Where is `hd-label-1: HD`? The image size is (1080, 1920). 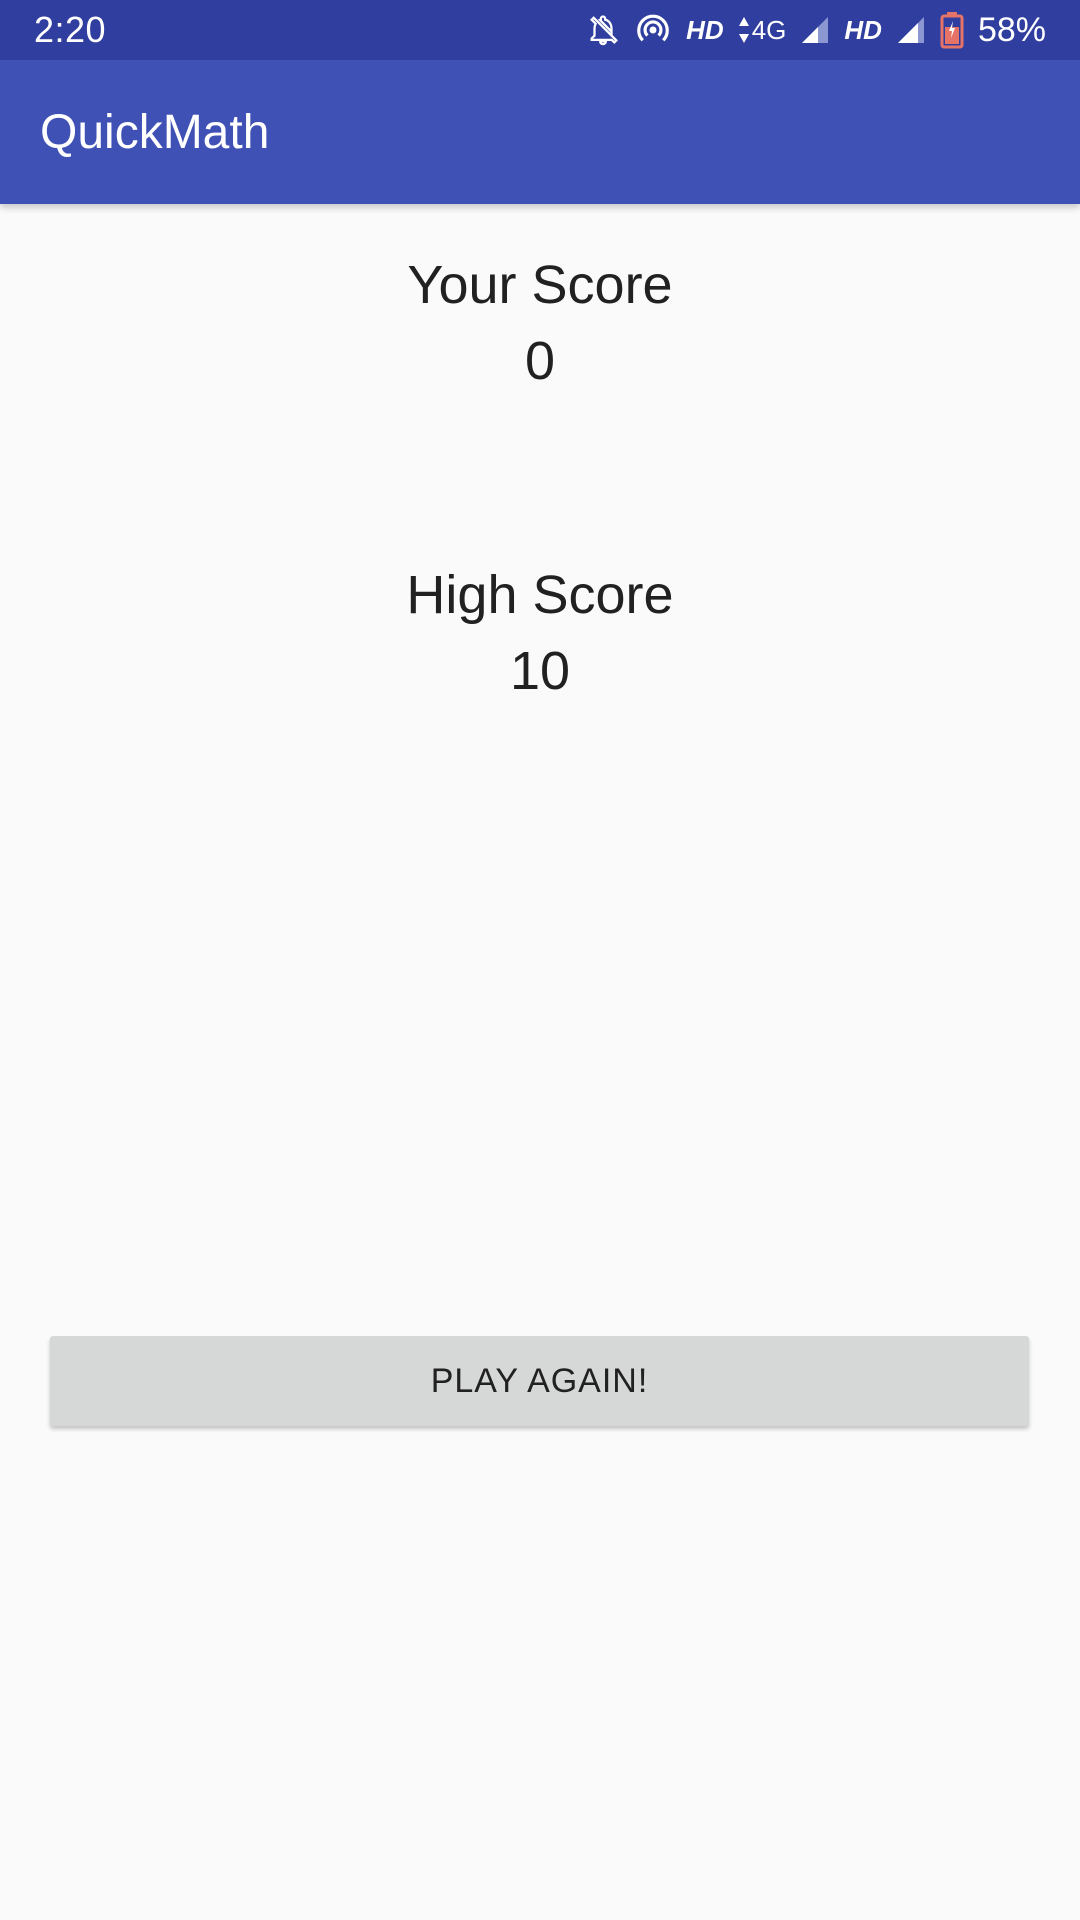 hd-label-1: HD is located at coordinates (705, 29).